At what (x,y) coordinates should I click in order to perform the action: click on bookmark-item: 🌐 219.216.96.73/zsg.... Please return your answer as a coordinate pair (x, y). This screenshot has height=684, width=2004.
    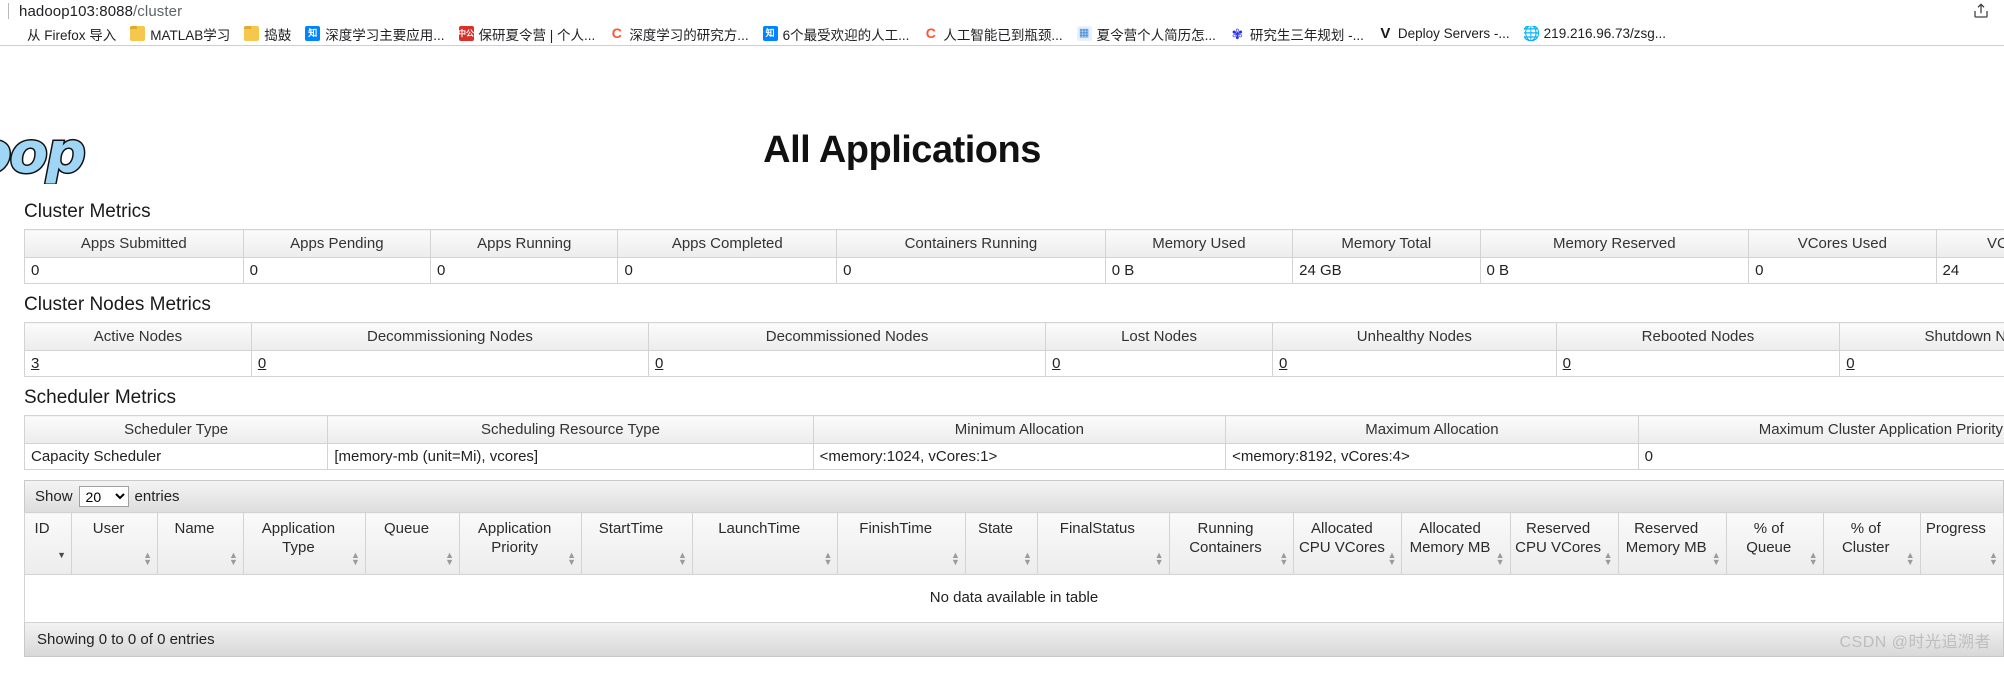
    Looking at the image, I should click on (1595, 34).